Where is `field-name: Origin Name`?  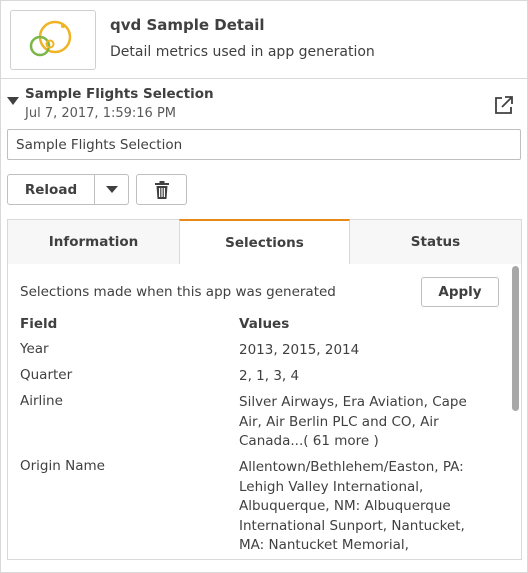
field-name: Origin Name is located at coordinates (62, 466).